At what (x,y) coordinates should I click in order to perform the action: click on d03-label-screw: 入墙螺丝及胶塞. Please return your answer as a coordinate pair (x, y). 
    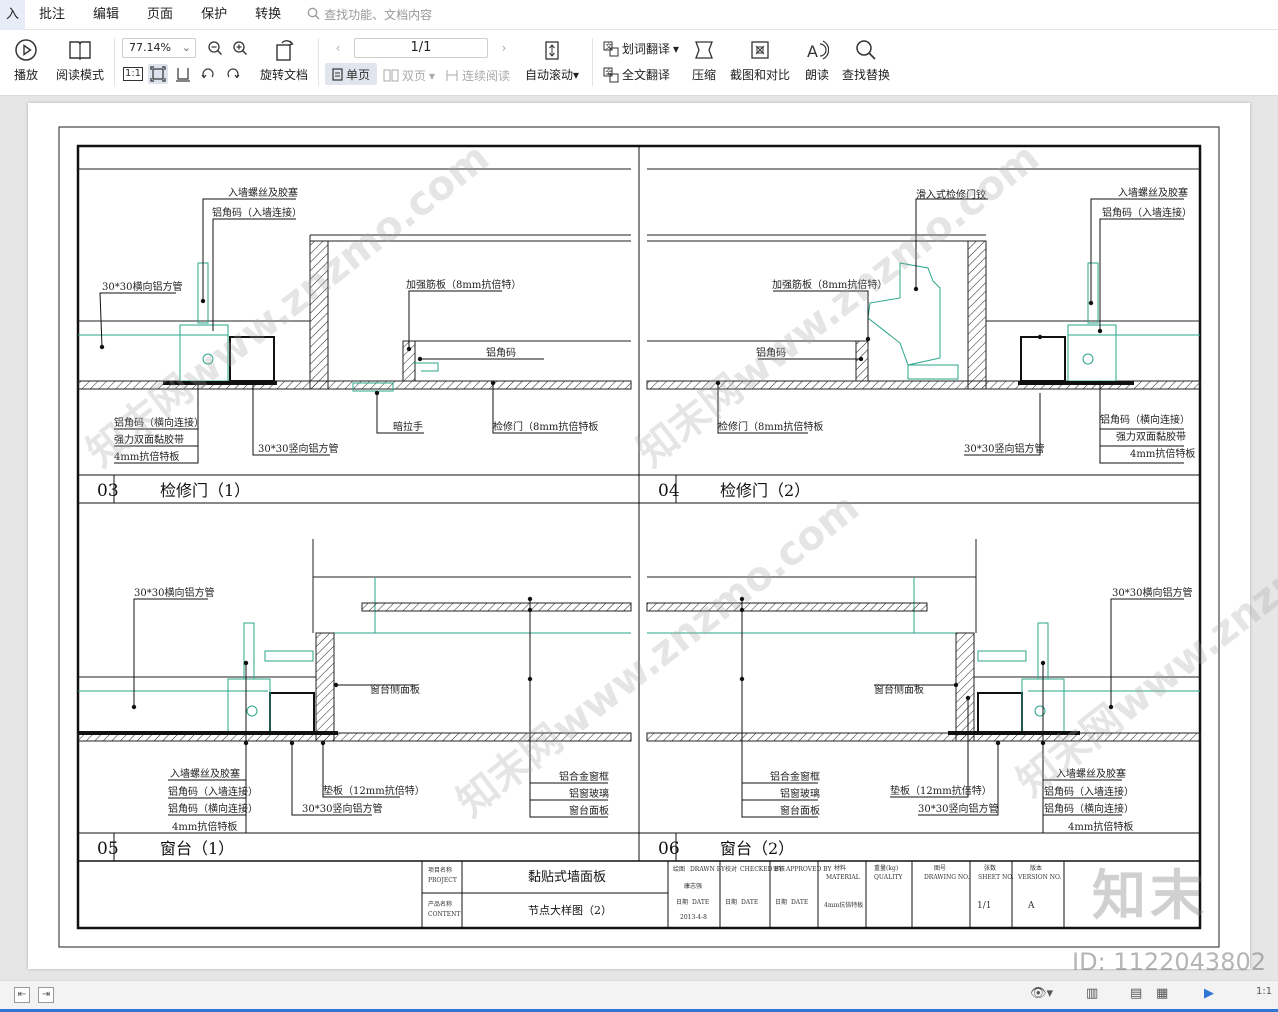
    Looking at the image, I should click on (263, 192).